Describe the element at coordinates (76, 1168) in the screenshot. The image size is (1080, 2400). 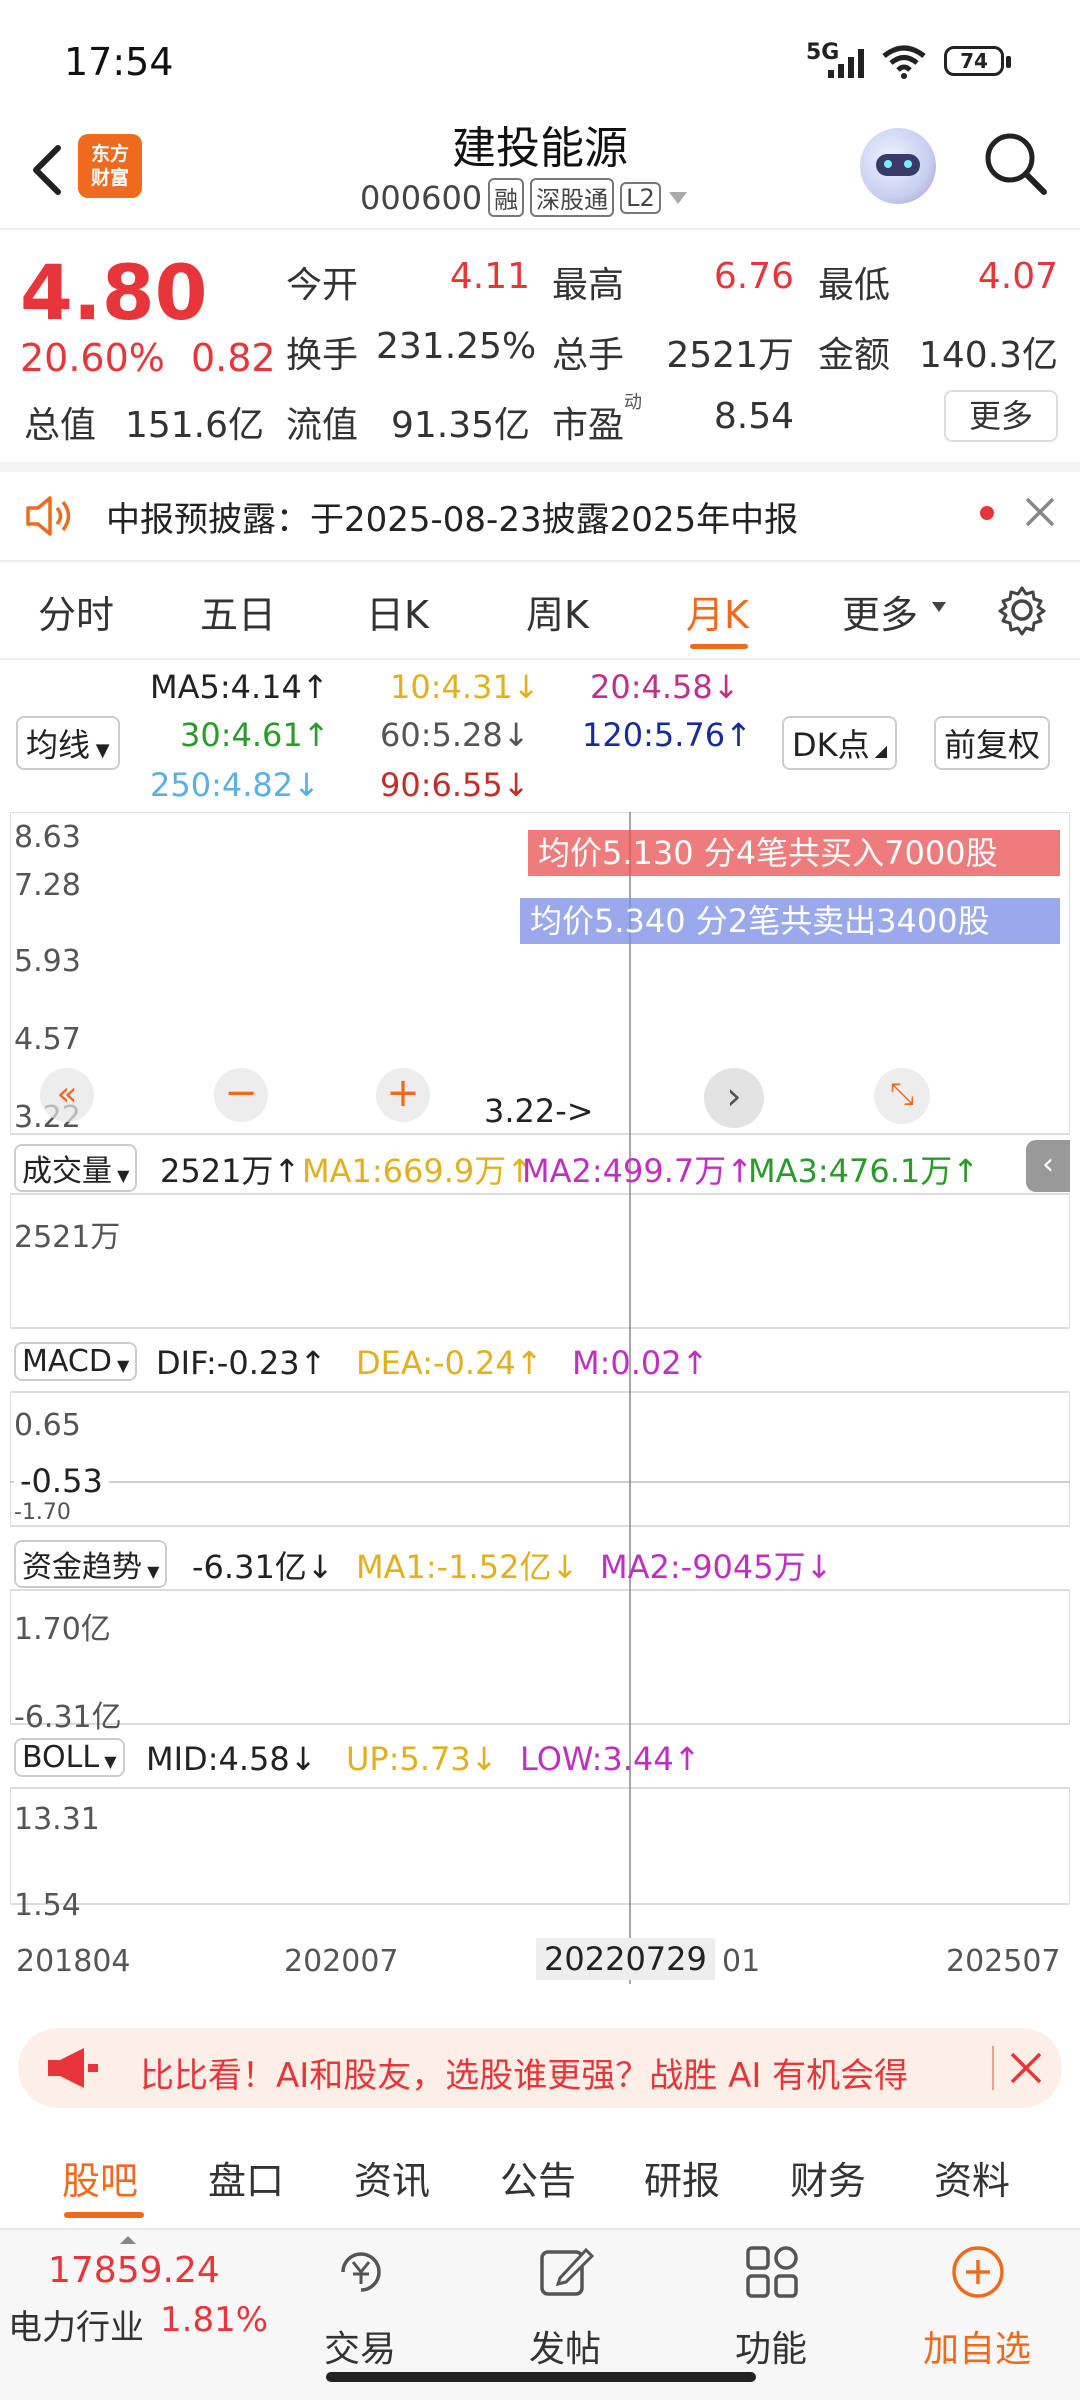
I see `volume-indicator-selector: 成交量 ▼` at that location.